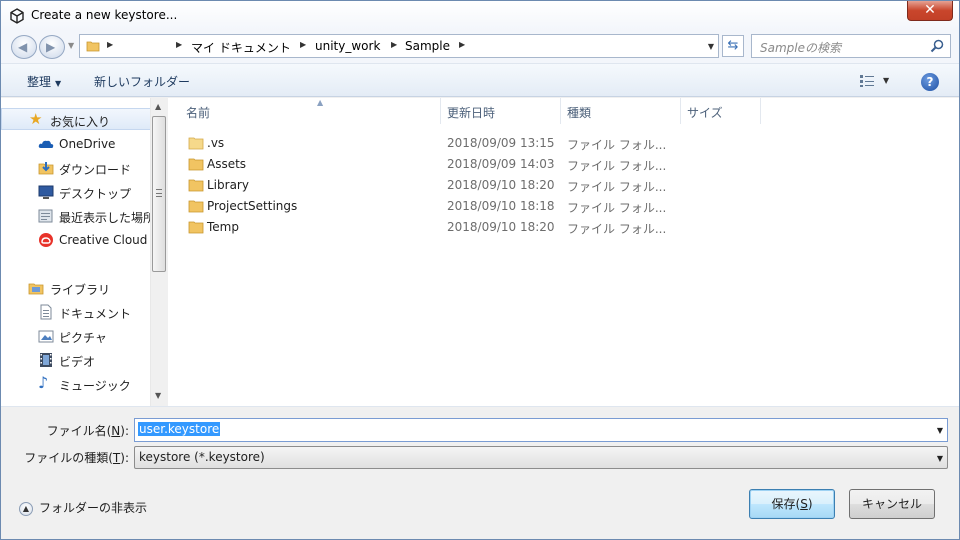 The width and height of the screenshot is (960, 540). Describe the element at coordinates (71, 45) in the screenshot. I see `recent-pages-dropdown: ▼` at that location.